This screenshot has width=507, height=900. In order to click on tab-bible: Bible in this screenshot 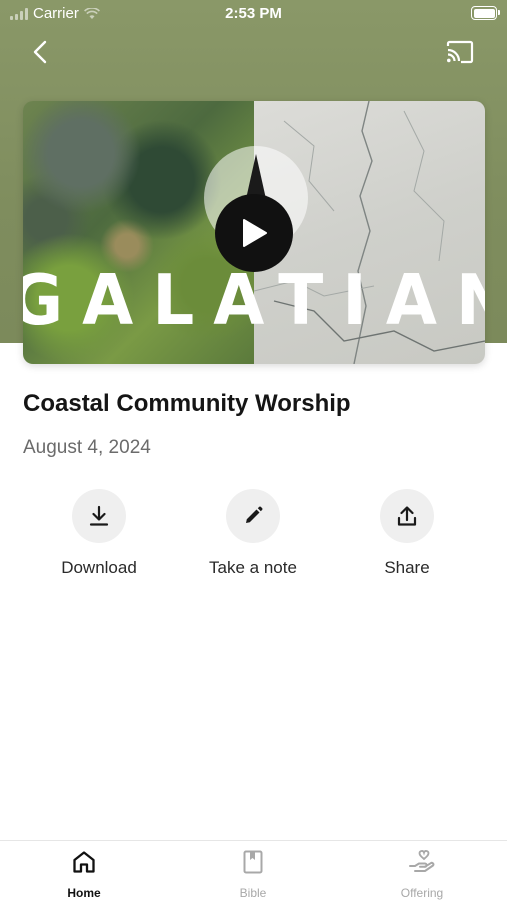, I will do `click(253, 874)`.